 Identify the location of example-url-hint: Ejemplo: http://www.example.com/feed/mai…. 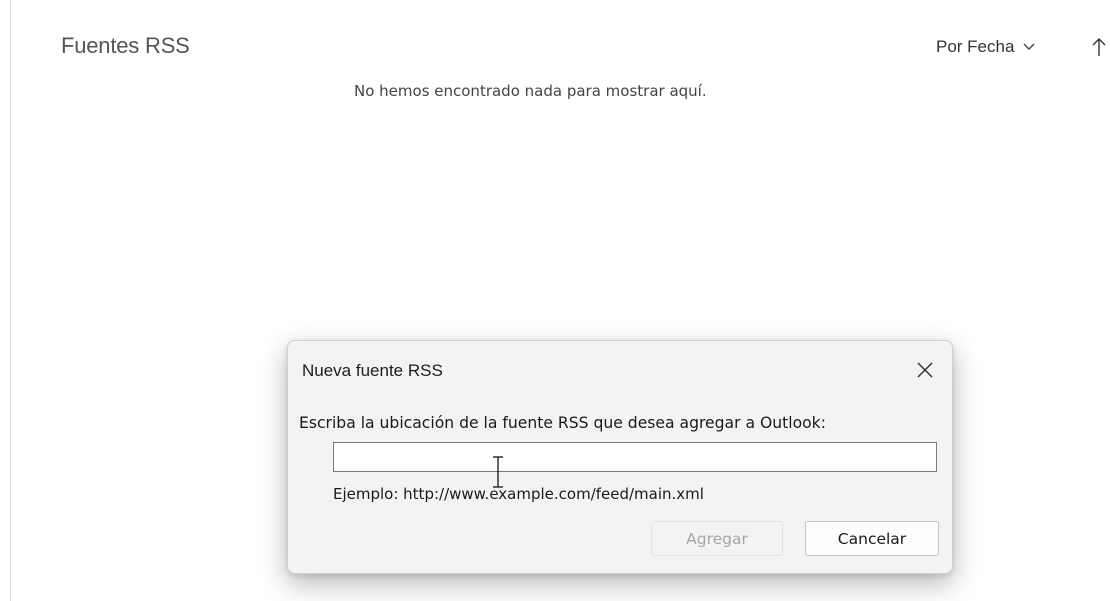
(518, 494).